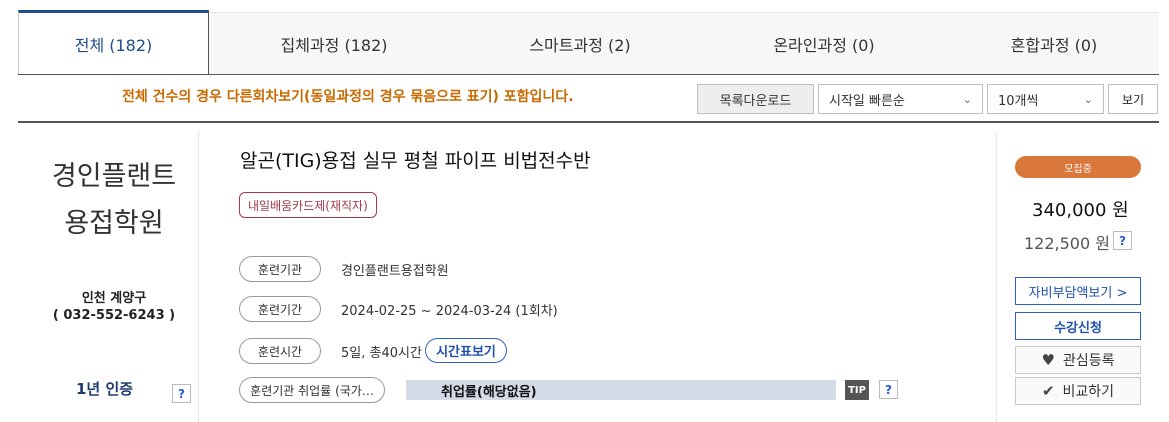  I want to click on tab-online-course: 온라인과정 (0), so click(824, 43).